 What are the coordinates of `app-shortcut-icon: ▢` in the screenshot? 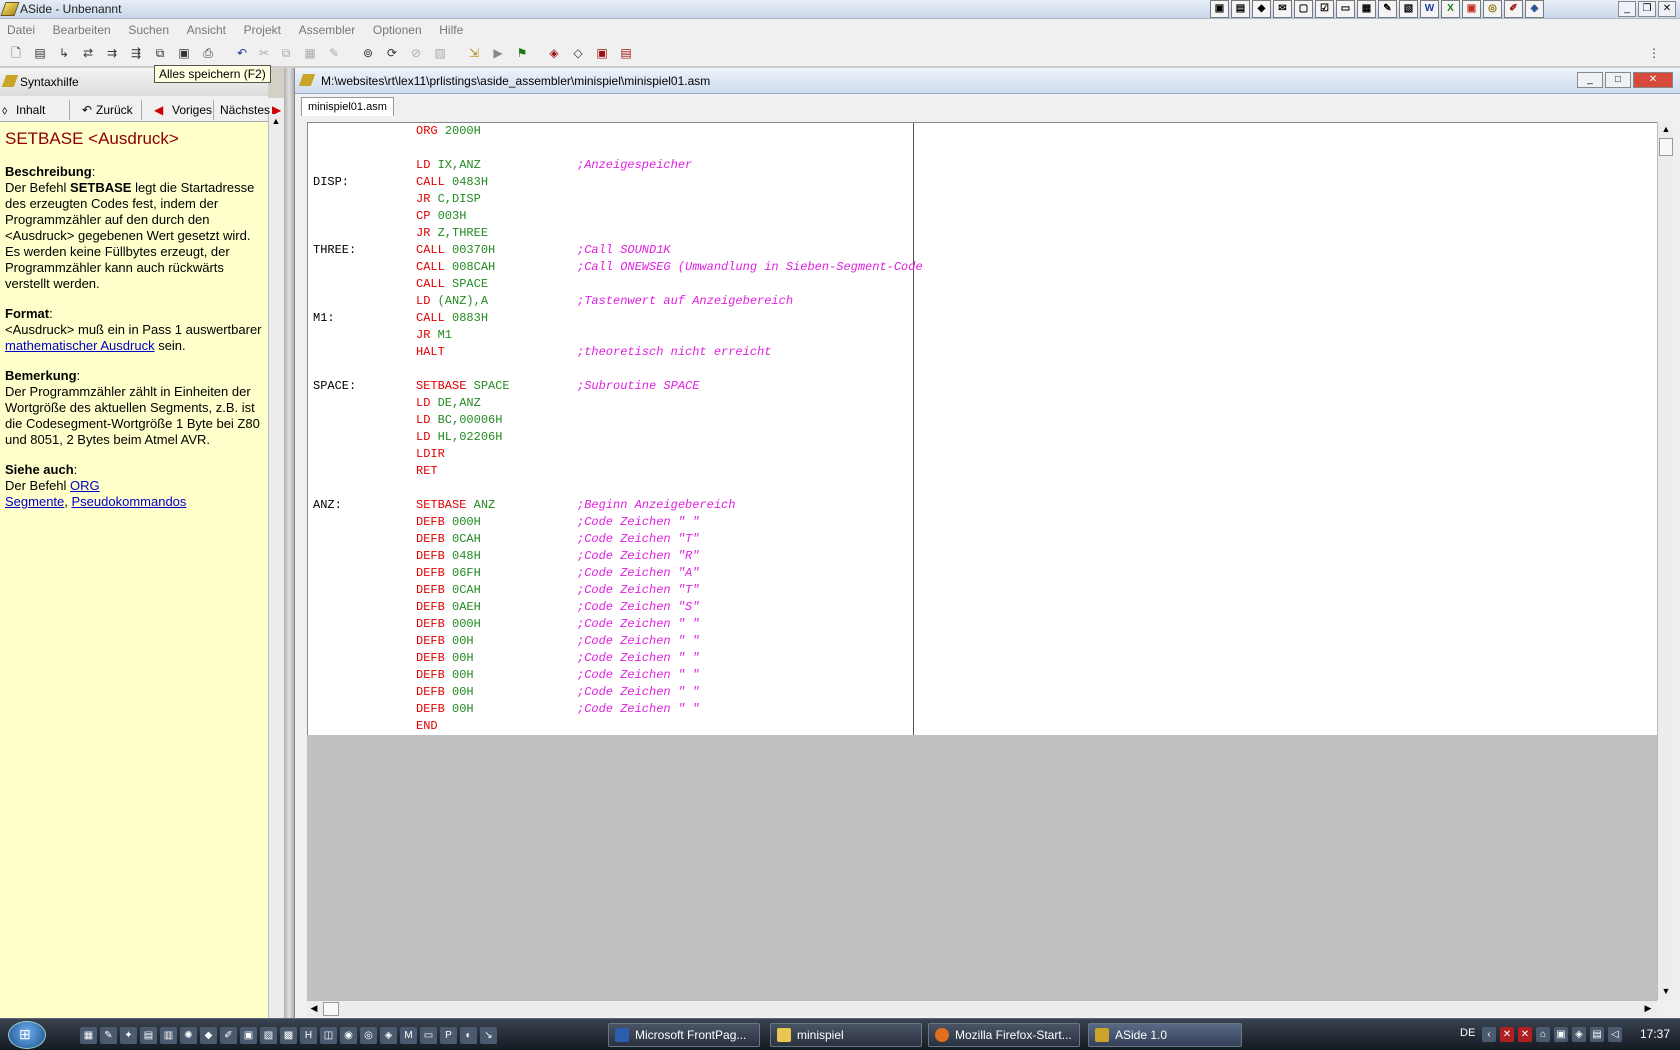 It's located at (1303, 9).